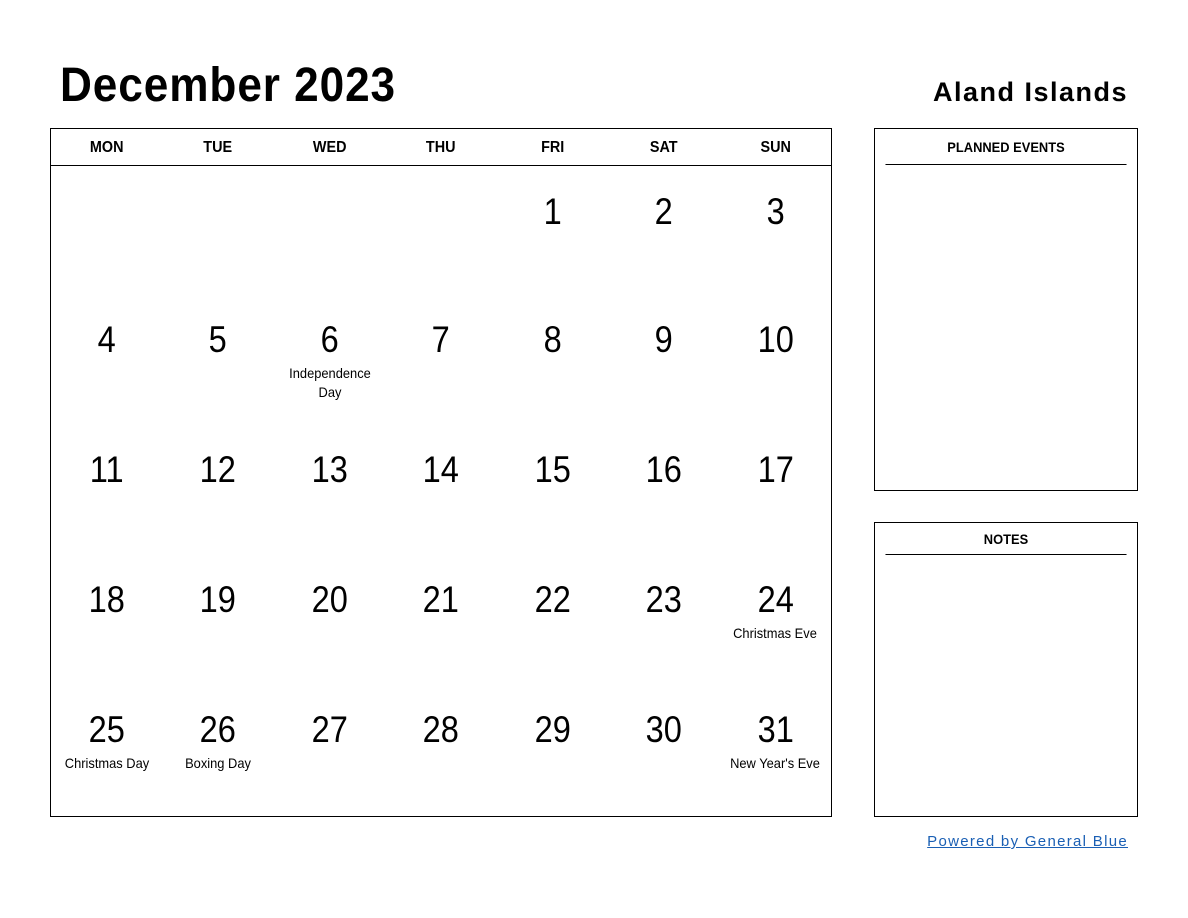  I want to click on day-number: 15, so click(552, 469).